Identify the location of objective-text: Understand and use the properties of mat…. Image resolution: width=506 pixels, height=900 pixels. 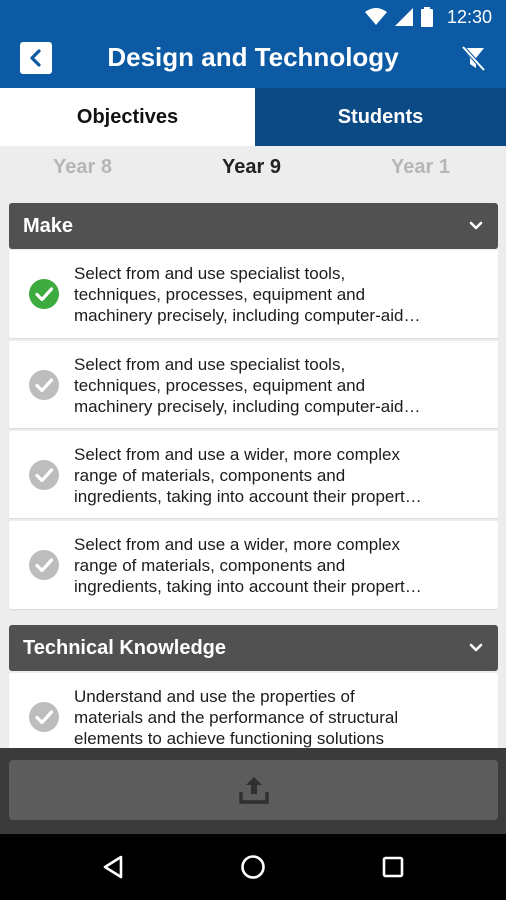
(271, 717).